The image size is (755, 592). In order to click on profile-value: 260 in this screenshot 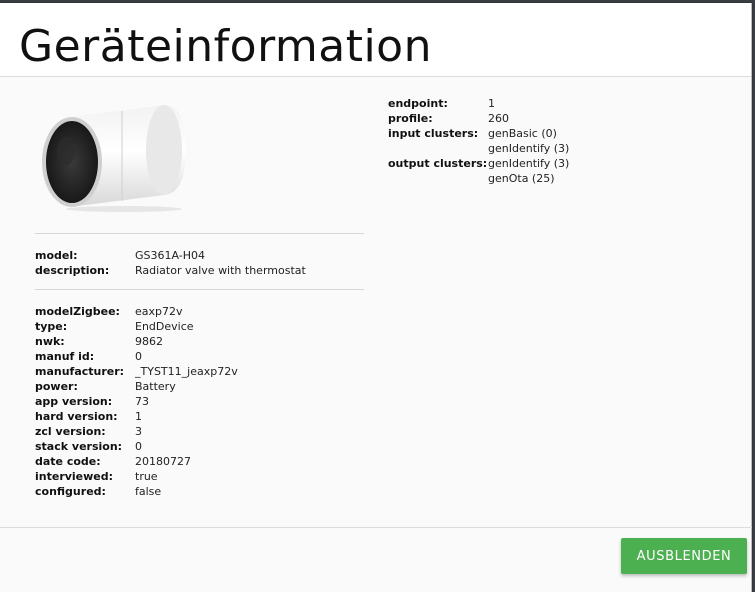, I will do `click(498, 118)`.